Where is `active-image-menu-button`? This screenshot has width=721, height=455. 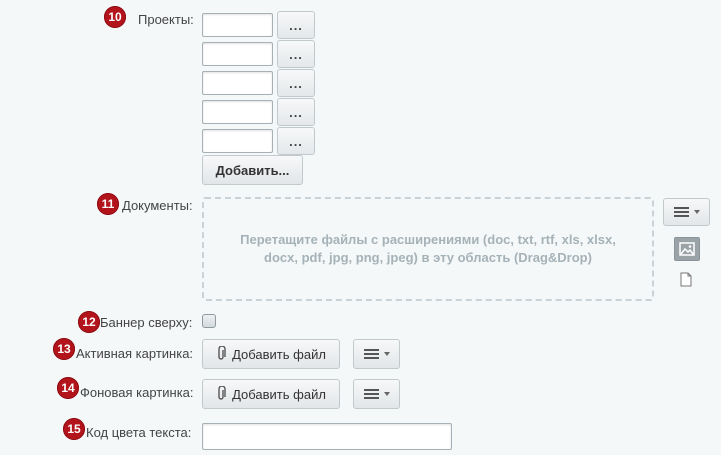
active-image-menu-button is located at coordinates (376, 354).